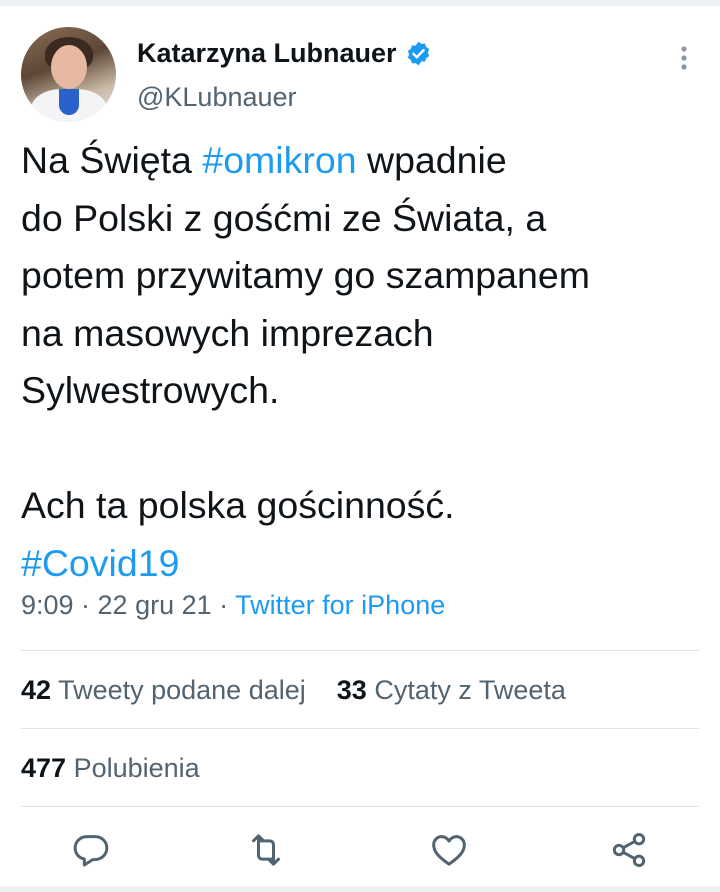  I want to click on tweet-meta: 9:09 · 22 gru 21 · Twitter for iPhone, so click(233, 605).